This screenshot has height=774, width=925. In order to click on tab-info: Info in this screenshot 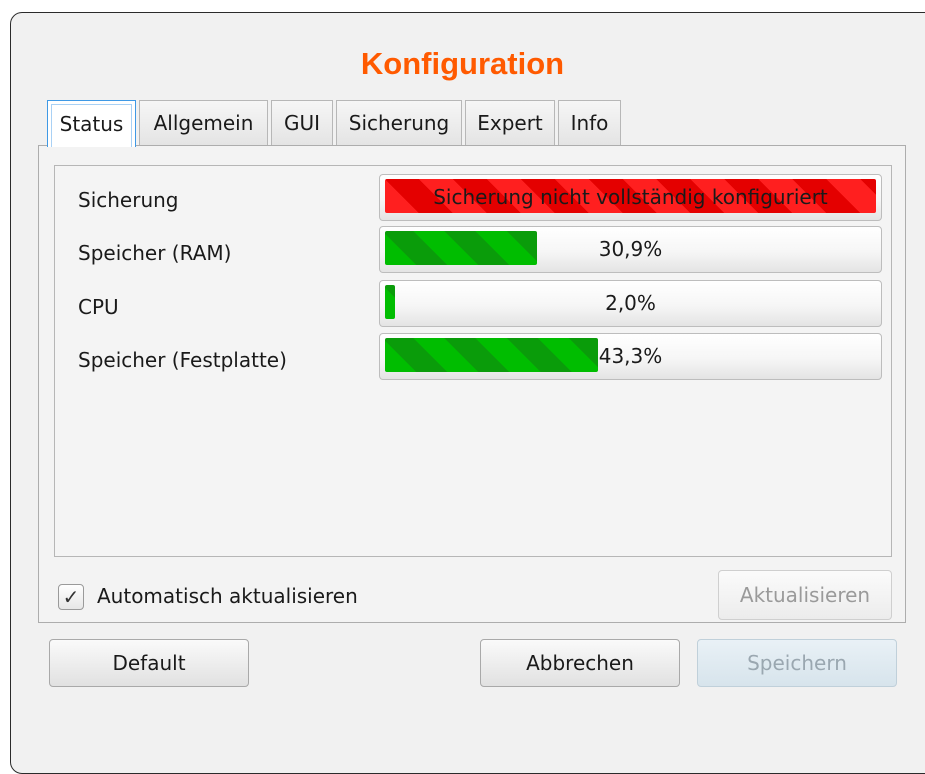, I will do `click(589, 122)`.